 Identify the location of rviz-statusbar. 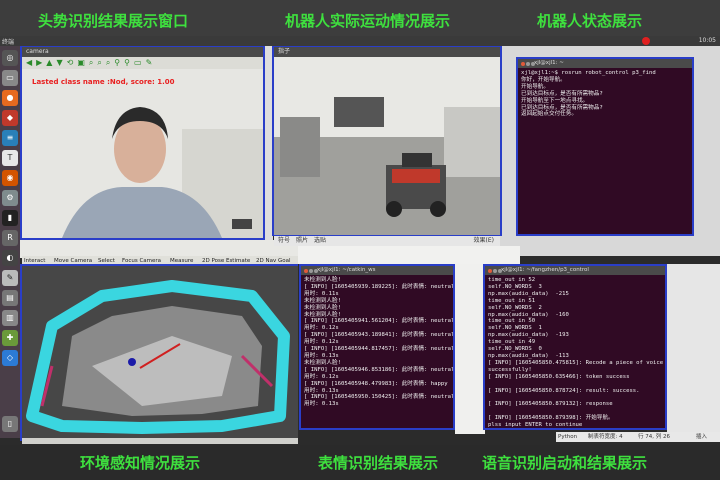
(160, 441).